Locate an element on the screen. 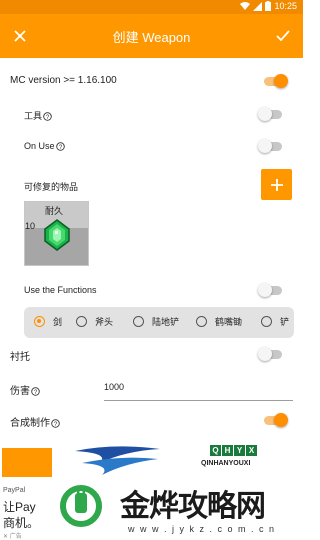 Image resolution: width=320 pixels, height=540 pixels. damage-label-row: 伤害? is located at coordinates (25, 389).